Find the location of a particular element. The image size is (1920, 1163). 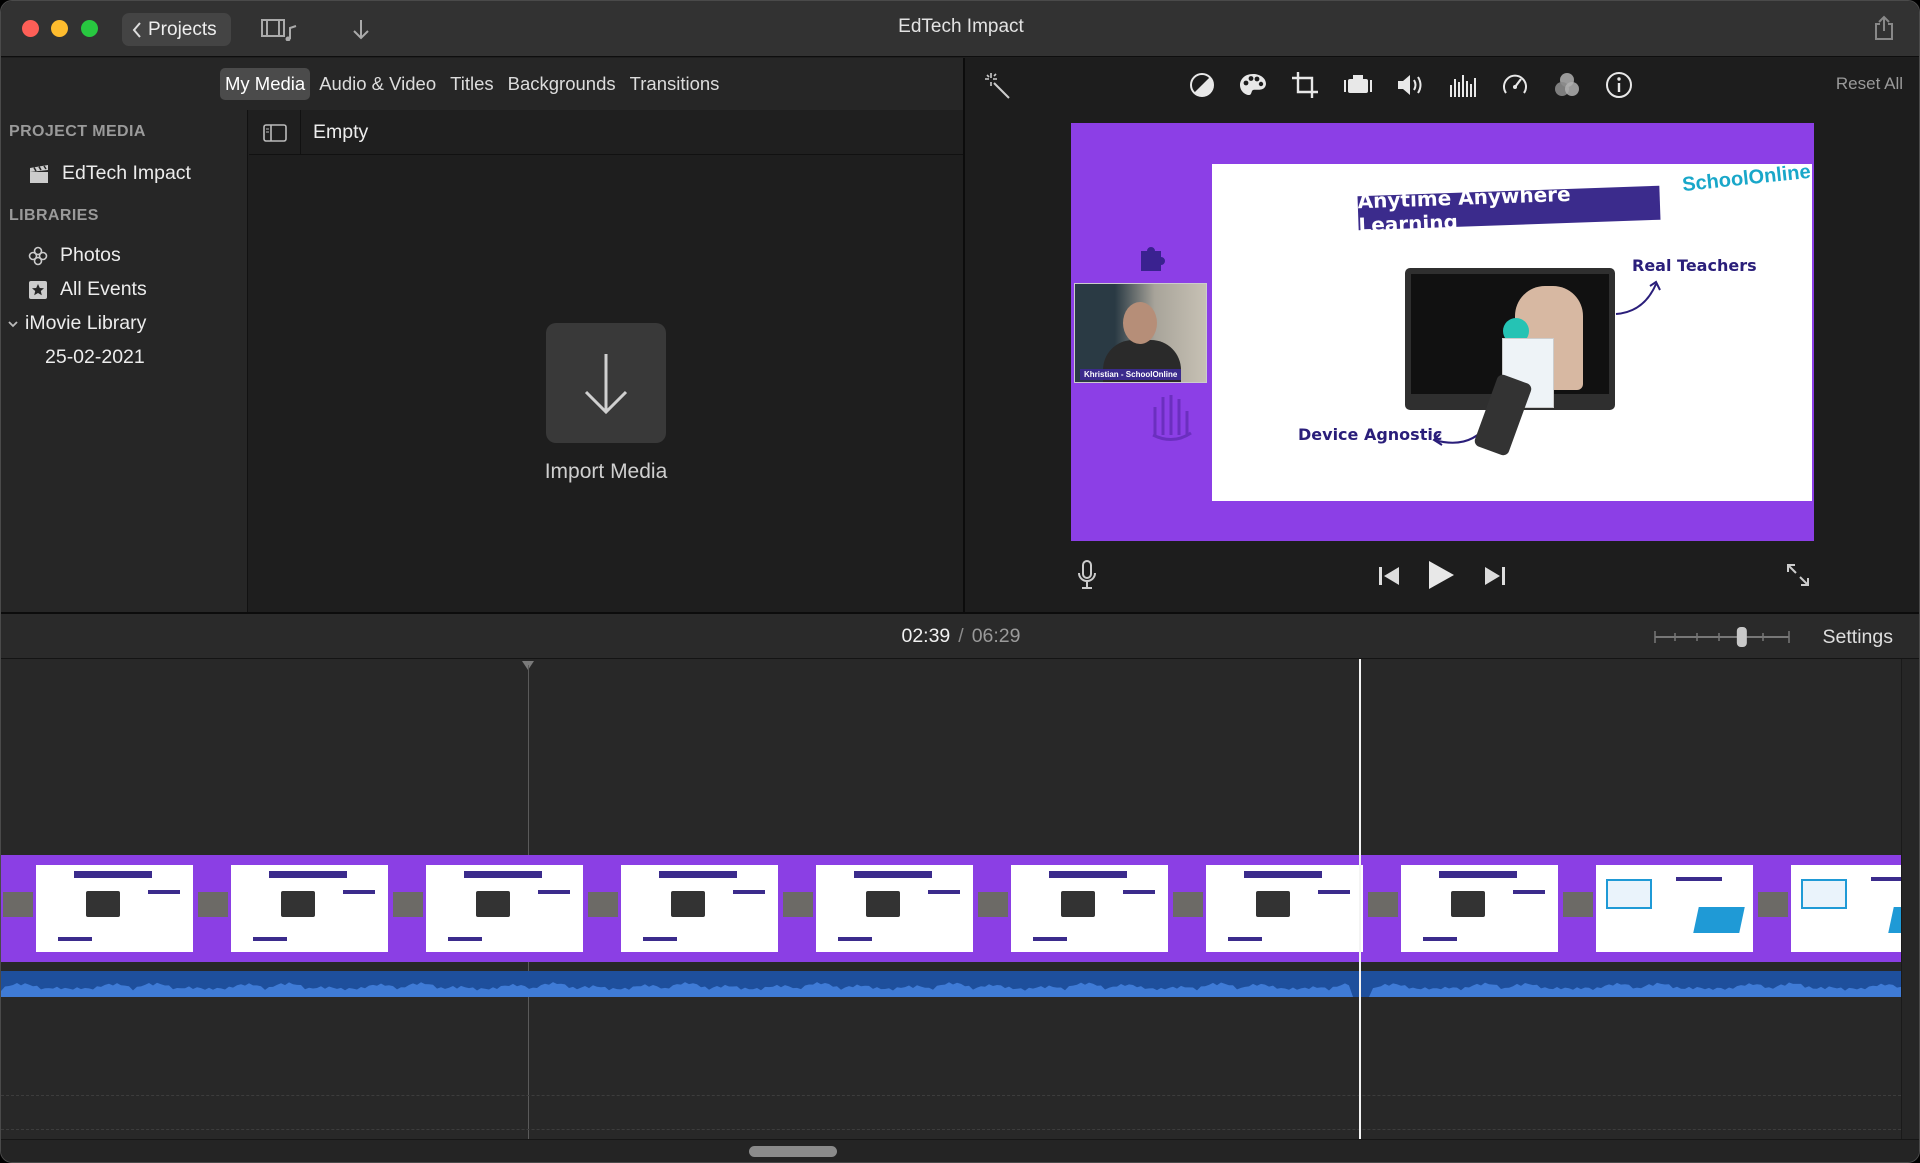

sidebar-item-event-date: 25-02-2021 is located at coordinates (95, 357).